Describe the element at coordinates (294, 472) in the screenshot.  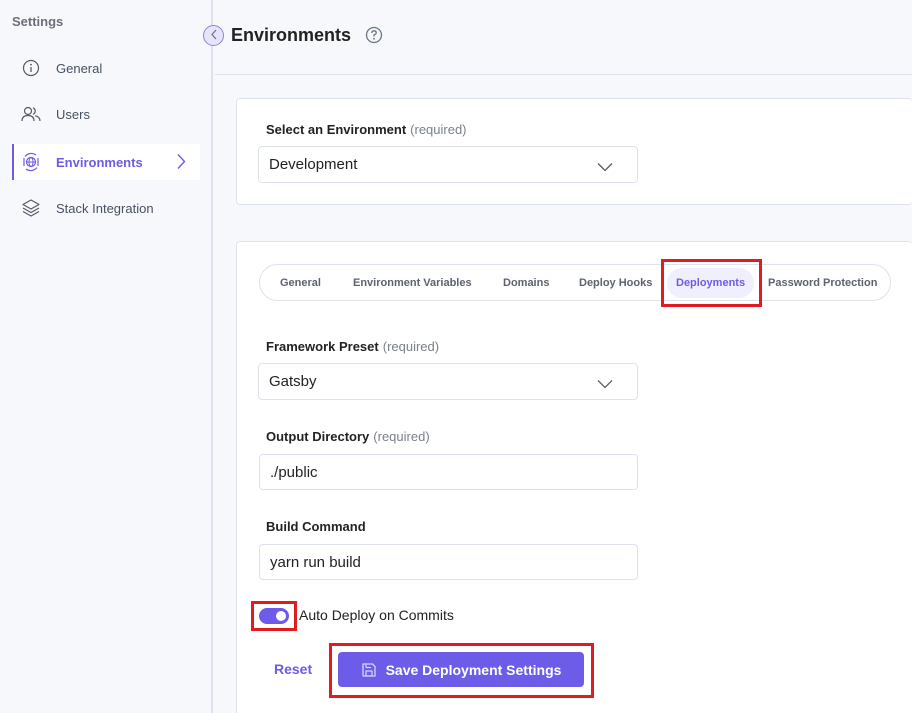
I see `output-directory-value: ./public` at that location.